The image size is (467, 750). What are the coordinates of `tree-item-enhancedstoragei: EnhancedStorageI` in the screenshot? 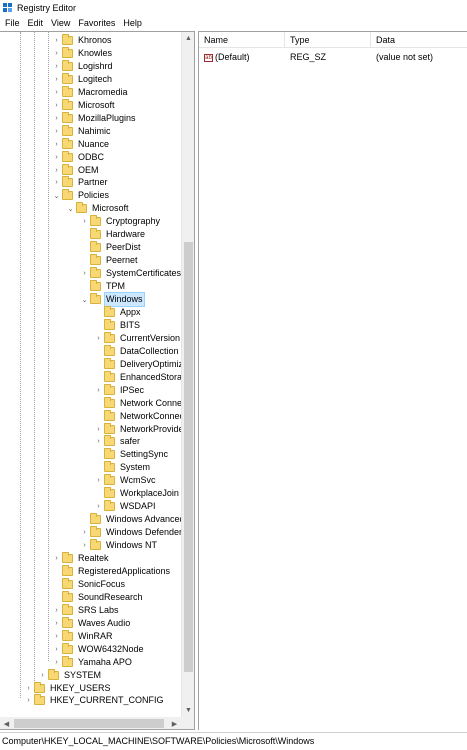 It's located at (144, 377).